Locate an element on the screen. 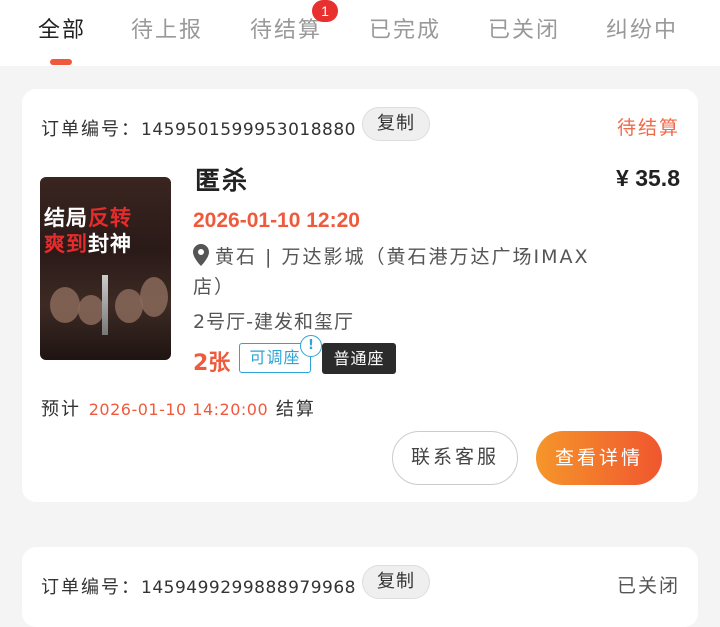  order-number-row: 订单编号：1459499299888979968 is located at coordinates (198, 586).